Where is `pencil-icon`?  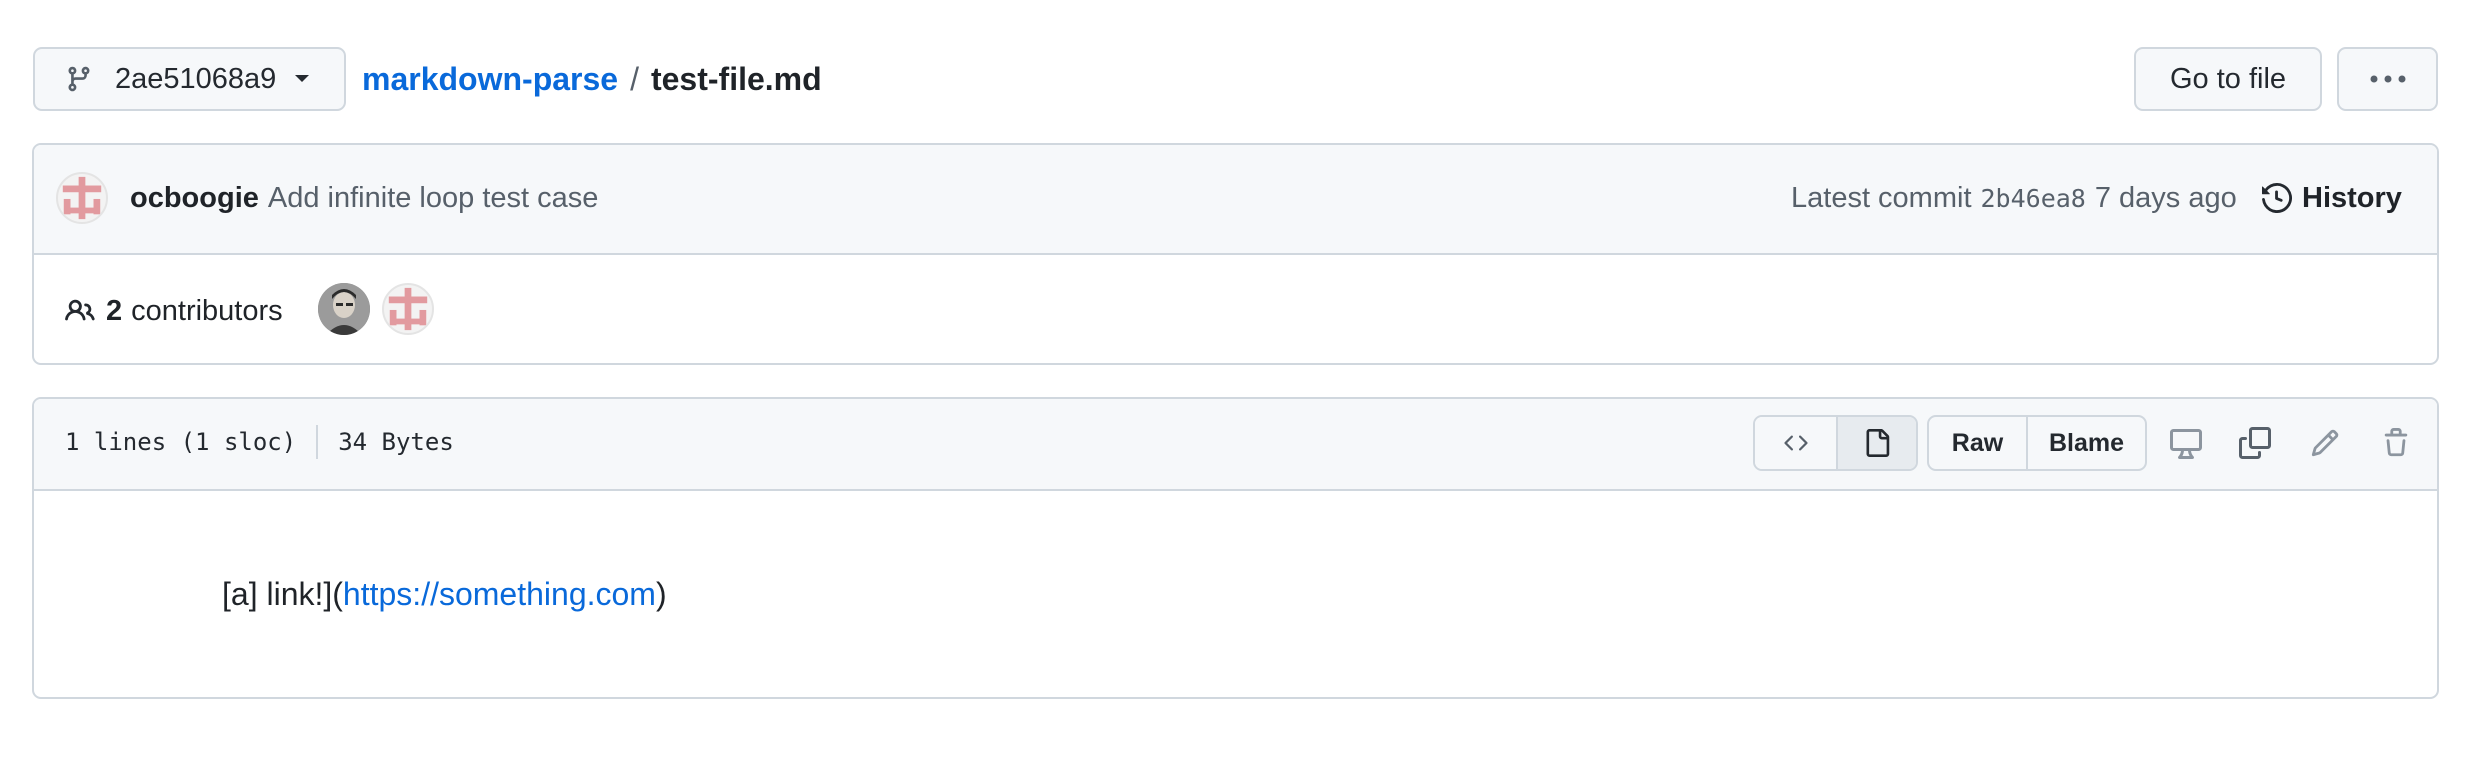
pencil-icon is located at coordinates (2325, 443).